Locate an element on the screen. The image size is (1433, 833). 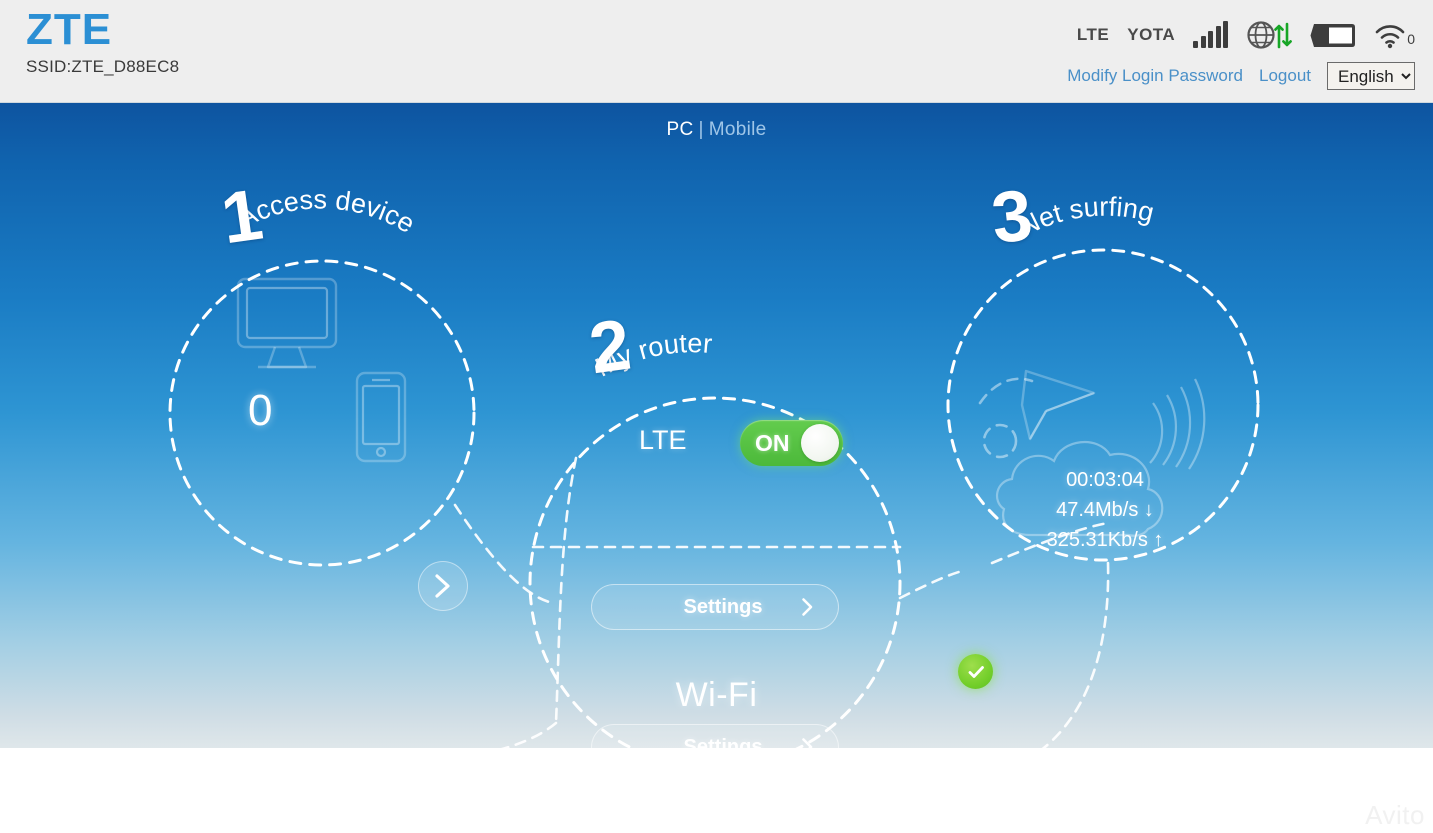
wifi-settings-button: Settings is located at coordinates (715, 736).